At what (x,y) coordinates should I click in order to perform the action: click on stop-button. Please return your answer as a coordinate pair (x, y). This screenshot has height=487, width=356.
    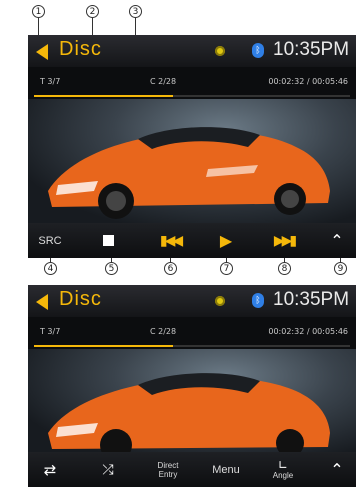
    Looking at the image, I should click on (108, 240).